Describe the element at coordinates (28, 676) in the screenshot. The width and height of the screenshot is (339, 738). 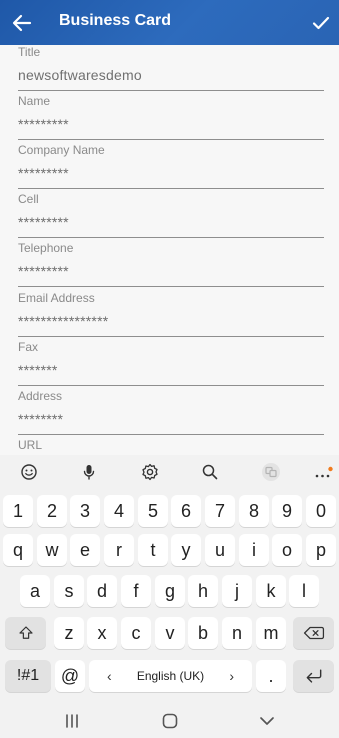
I see `symbols-key: !#1` at that location.